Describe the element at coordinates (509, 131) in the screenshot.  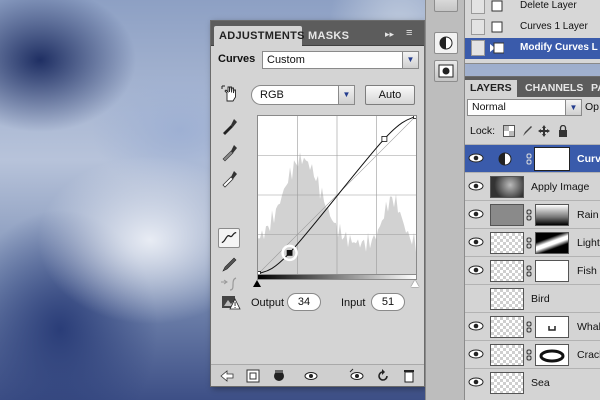
I see `lock-transparency-icon` at that location.